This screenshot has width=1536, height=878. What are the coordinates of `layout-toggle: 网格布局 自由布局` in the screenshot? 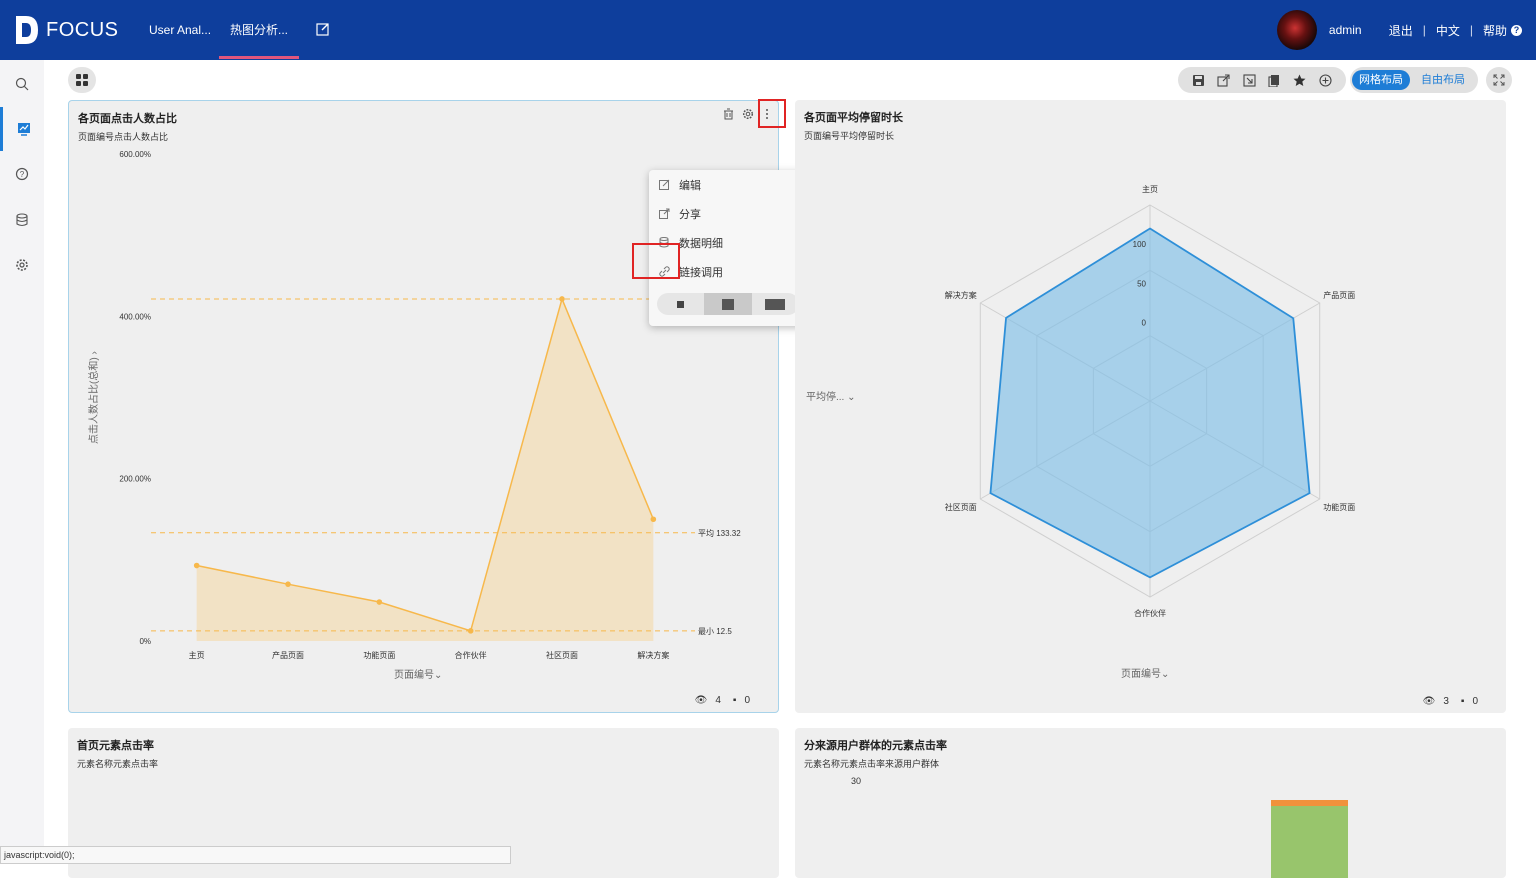 It's located at (1414, 80).